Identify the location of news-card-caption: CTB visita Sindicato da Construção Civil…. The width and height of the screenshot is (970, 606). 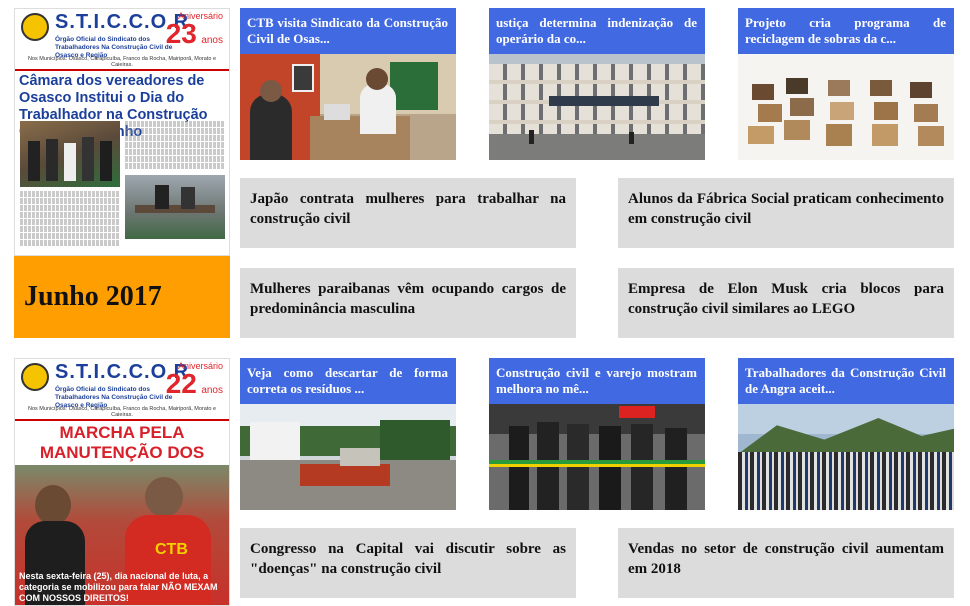
(348, 31).